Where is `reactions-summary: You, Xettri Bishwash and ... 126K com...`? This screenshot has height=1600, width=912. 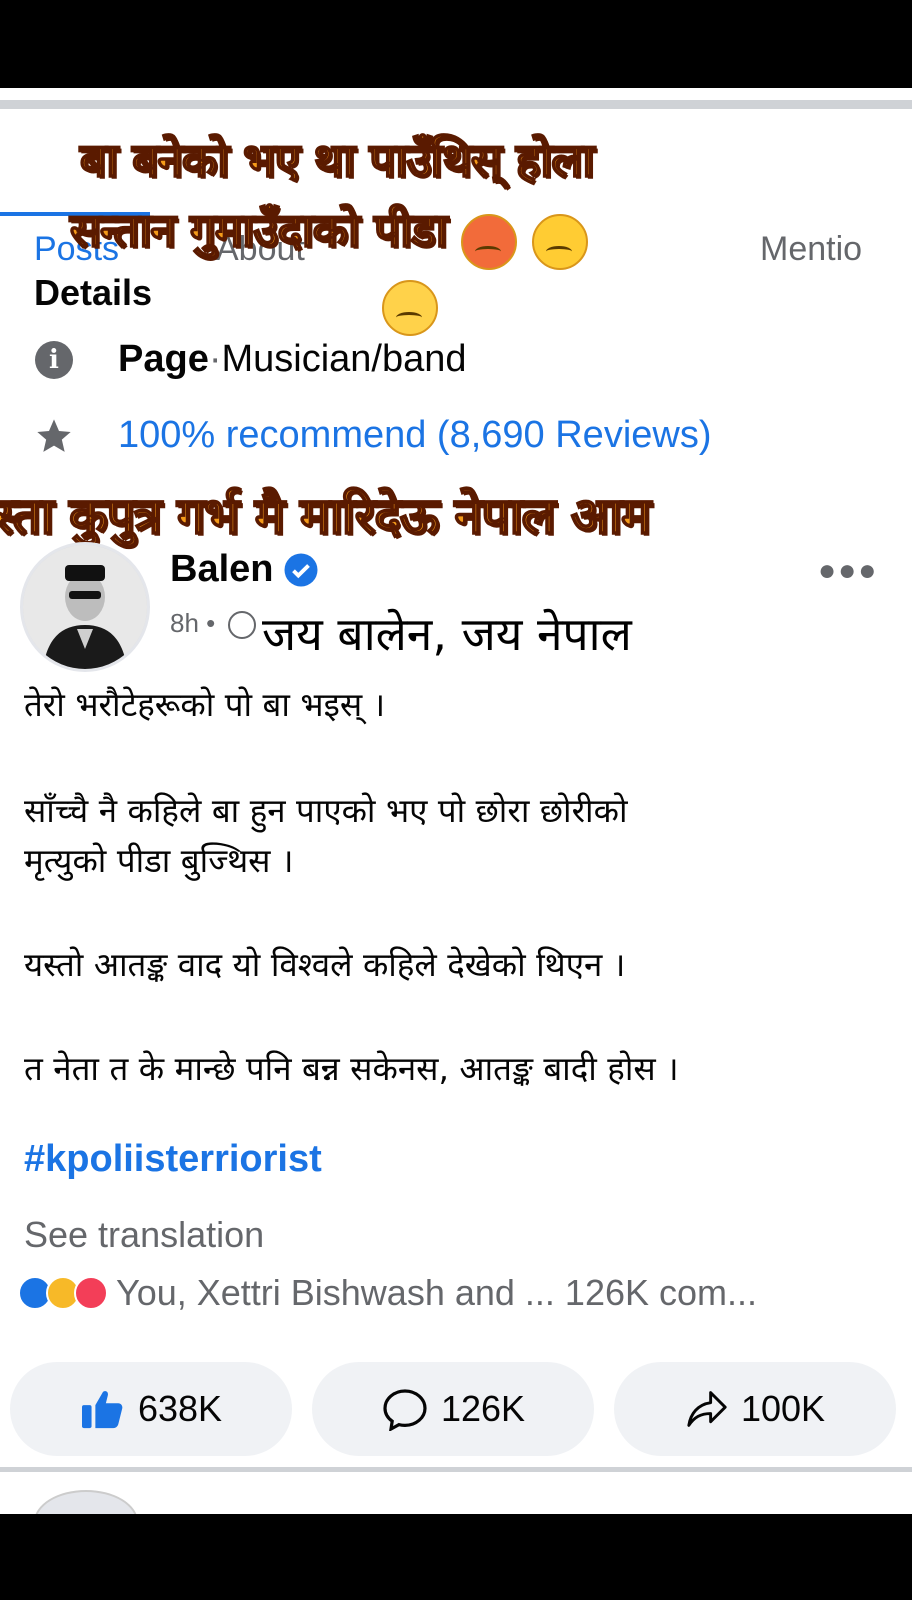
reactions-summary: You, Xettri Bishwash and ... 126K com... is located at coordinates (387, 1293).